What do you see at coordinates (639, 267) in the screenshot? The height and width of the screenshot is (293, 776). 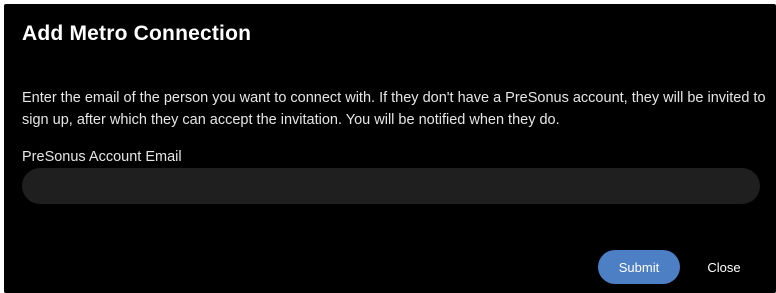 I see `submit-button: Submit` at bounding box center [639, 267].